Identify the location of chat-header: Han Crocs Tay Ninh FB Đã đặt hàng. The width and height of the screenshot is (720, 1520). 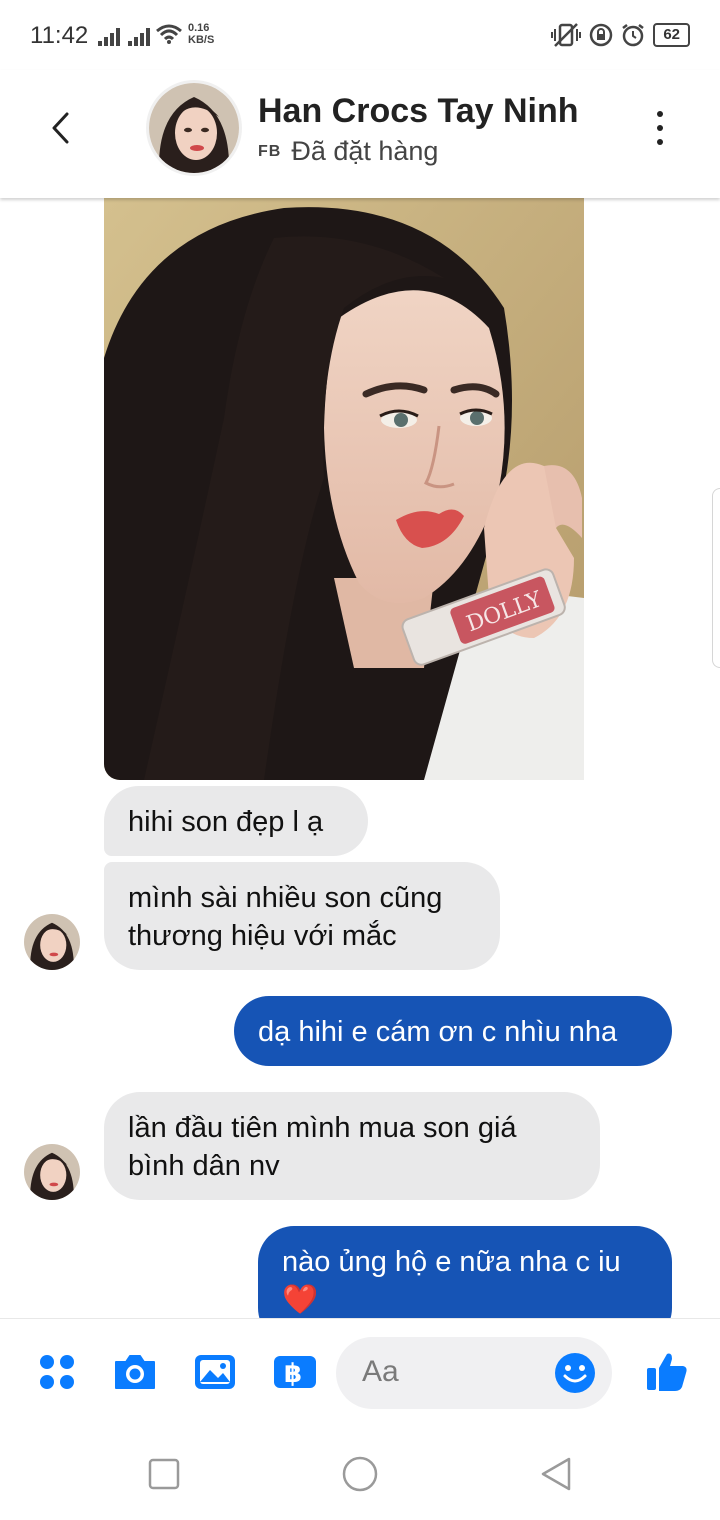
(360, 134).